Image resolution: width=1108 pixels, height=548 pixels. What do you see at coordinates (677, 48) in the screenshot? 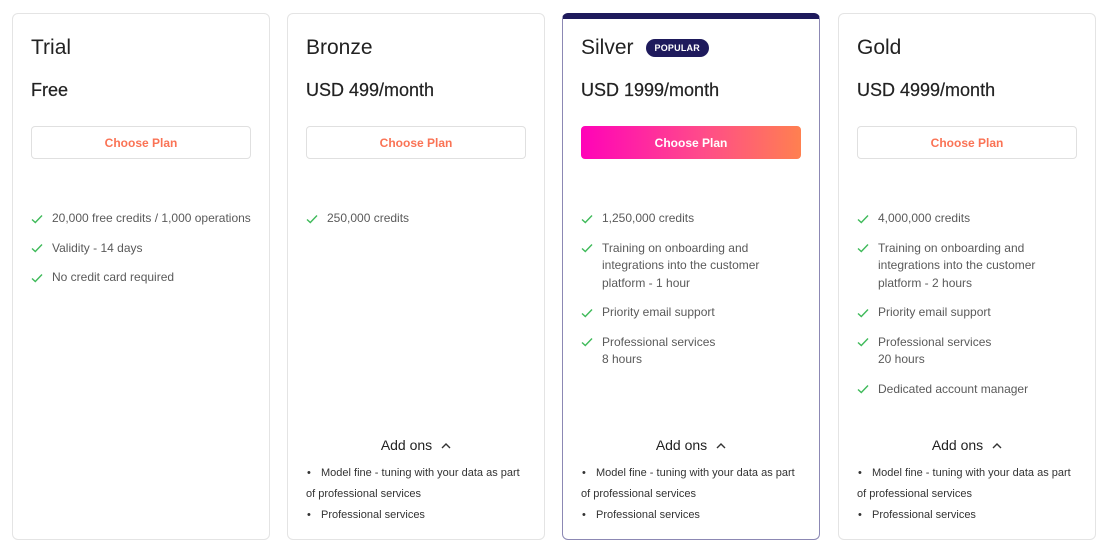
I see `popular-badge: POPULAR` at bounding box center [677, 48].